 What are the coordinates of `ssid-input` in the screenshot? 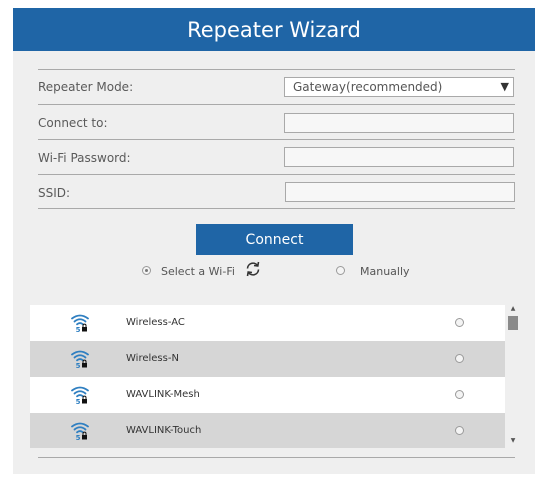 It's located at (400, 192).